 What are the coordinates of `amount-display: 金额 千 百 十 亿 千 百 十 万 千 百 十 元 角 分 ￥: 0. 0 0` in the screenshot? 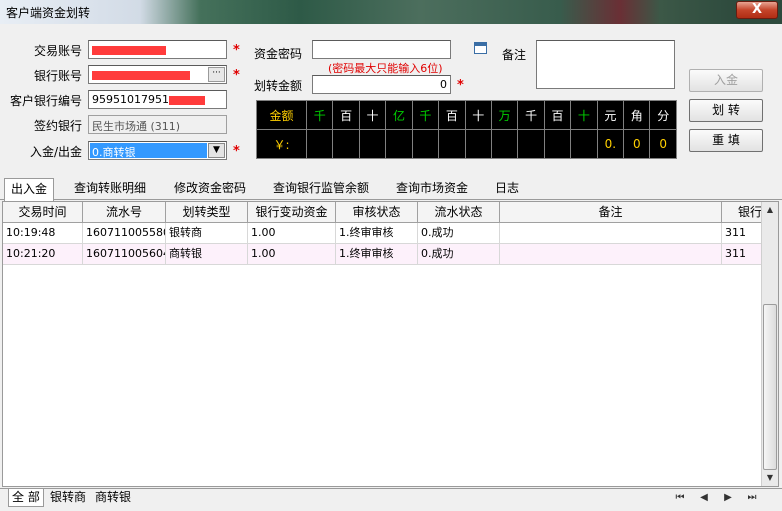 It's located at (466, 129).